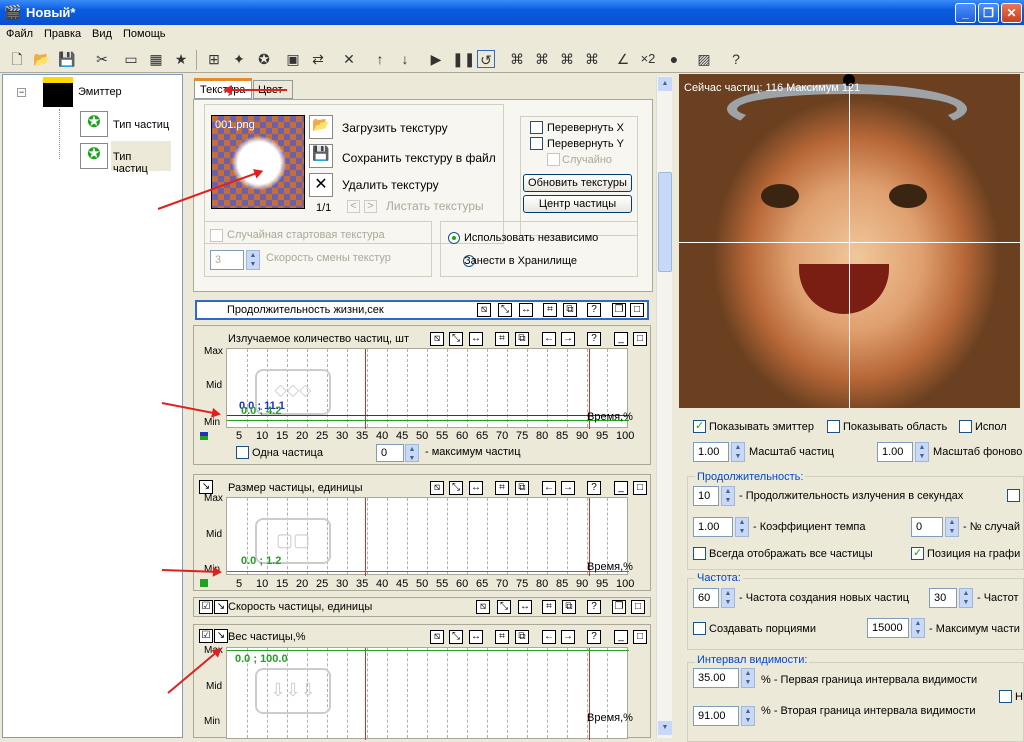  Describe the element at coordinates (674, 59) in the screenshot. I see `circle-icon: ●` at that location.